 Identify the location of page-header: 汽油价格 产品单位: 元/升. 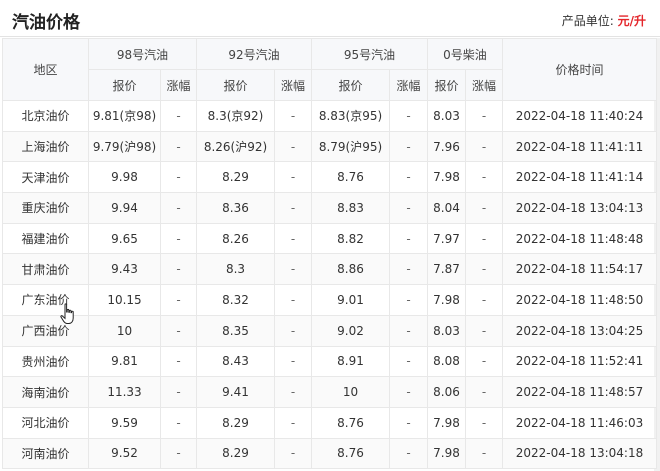
(330, 19).